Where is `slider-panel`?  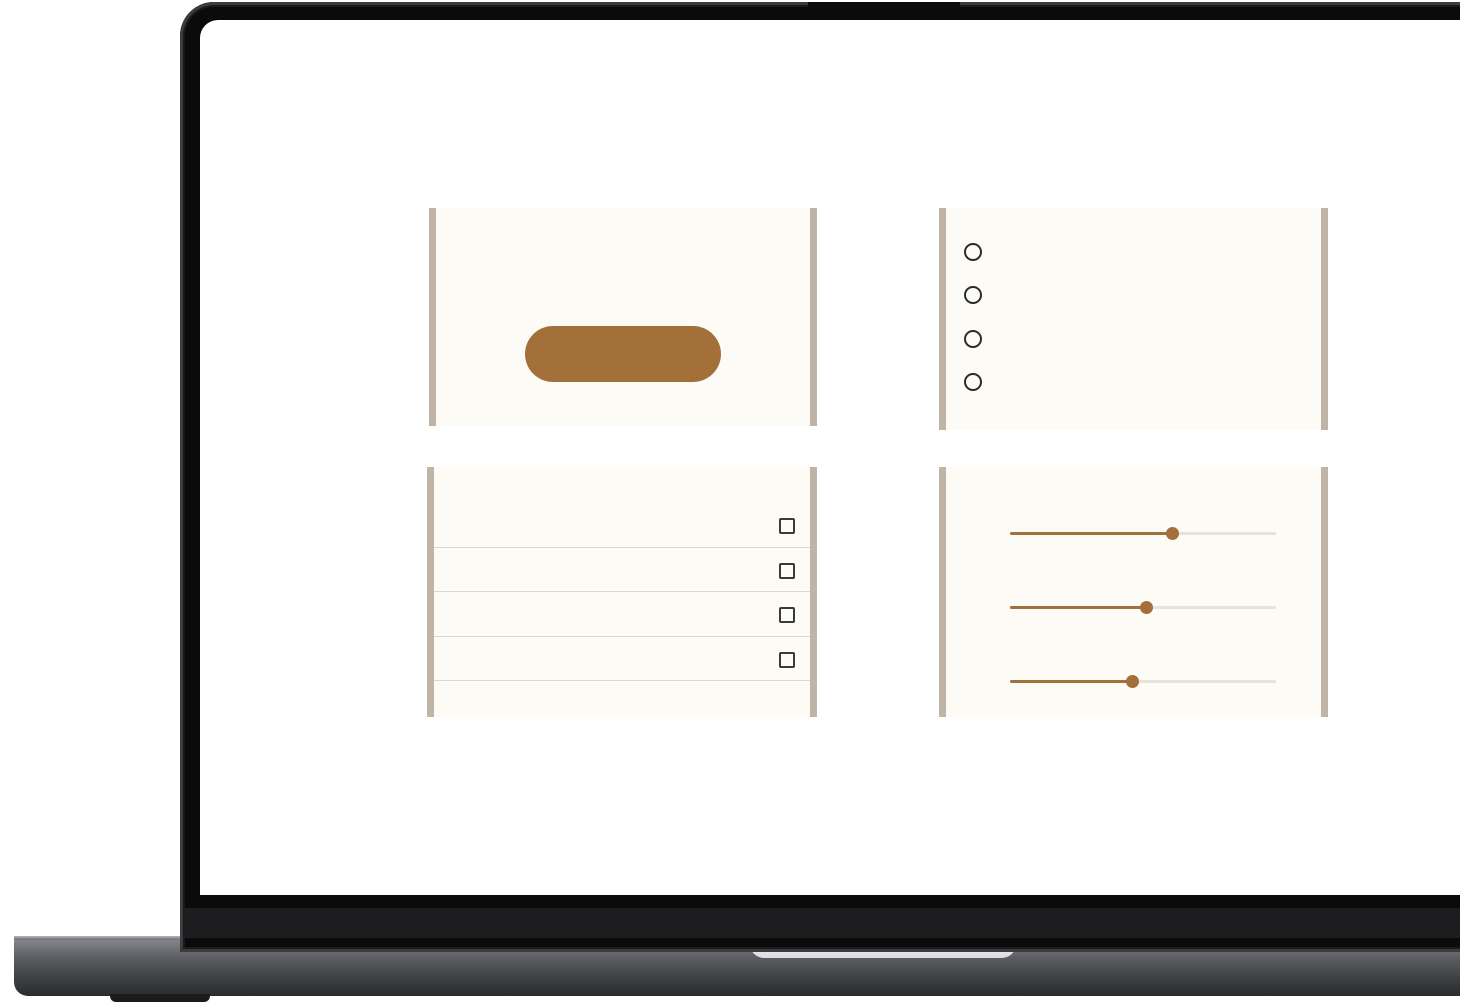 slider-panel is located at coordinates (1133, 592).